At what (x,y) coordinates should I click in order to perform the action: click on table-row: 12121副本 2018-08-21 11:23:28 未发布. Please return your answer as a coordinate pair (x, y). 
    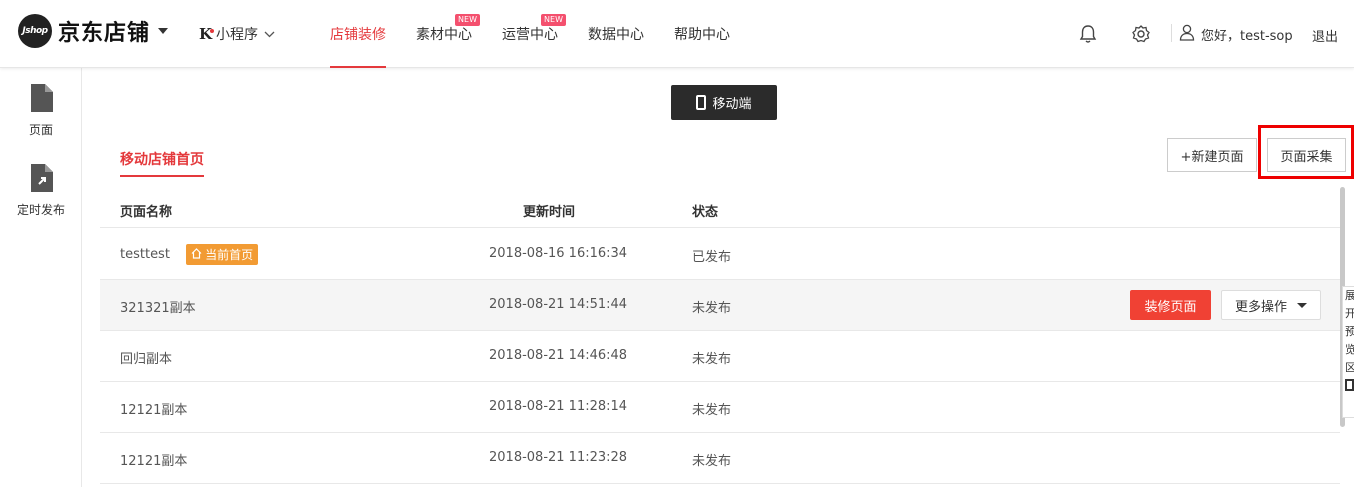
    Looking at the image, I should click on (721, 458).